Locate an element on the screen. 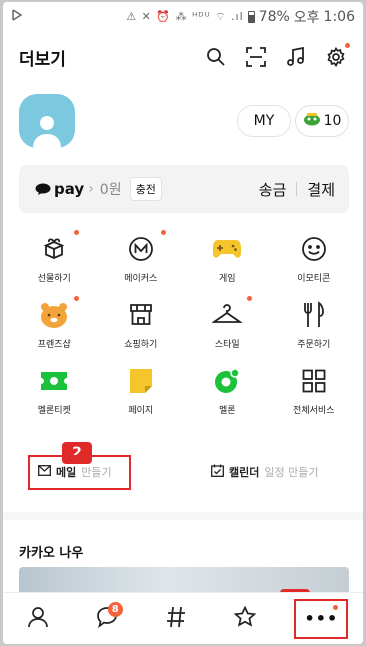 The height and width of the screenshot is (646, 366). calendar-check-icon is located at coordinates (217, 472).